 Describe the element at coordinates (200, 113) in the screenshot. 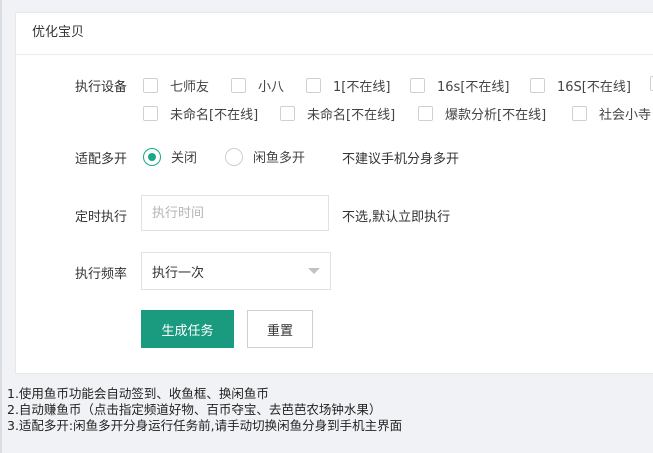

I see `device-checkbox-5: 未命名[不在线]` at that location.